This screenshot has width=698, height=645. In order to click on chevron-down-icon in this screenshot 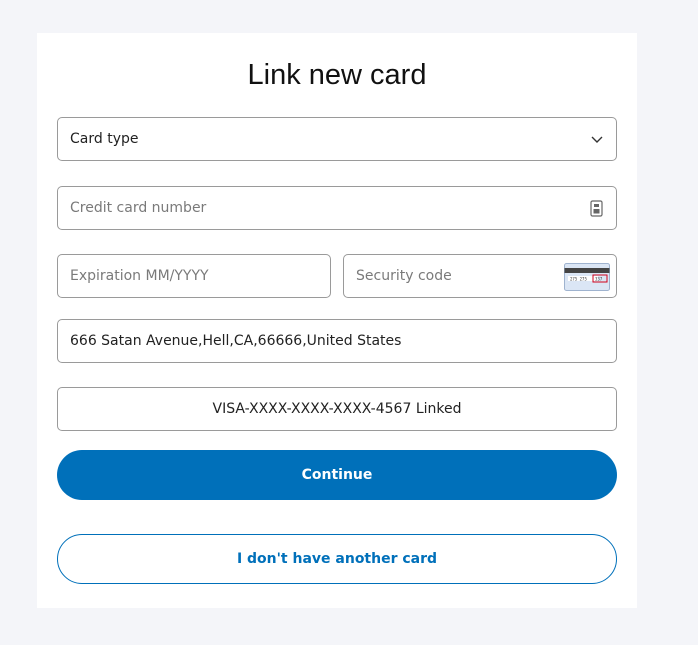, I will do `click(597, 139)`.